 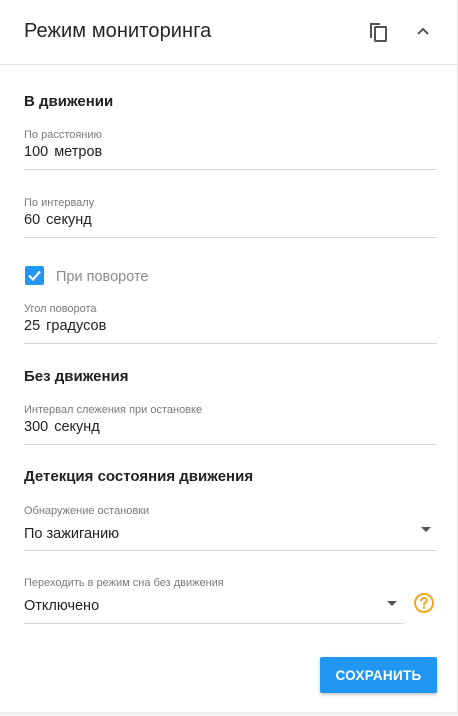 What do you see at coordinates (424, 603) in the screenshot?
I see `help-circle-icon` at bounding box center [424, 603].